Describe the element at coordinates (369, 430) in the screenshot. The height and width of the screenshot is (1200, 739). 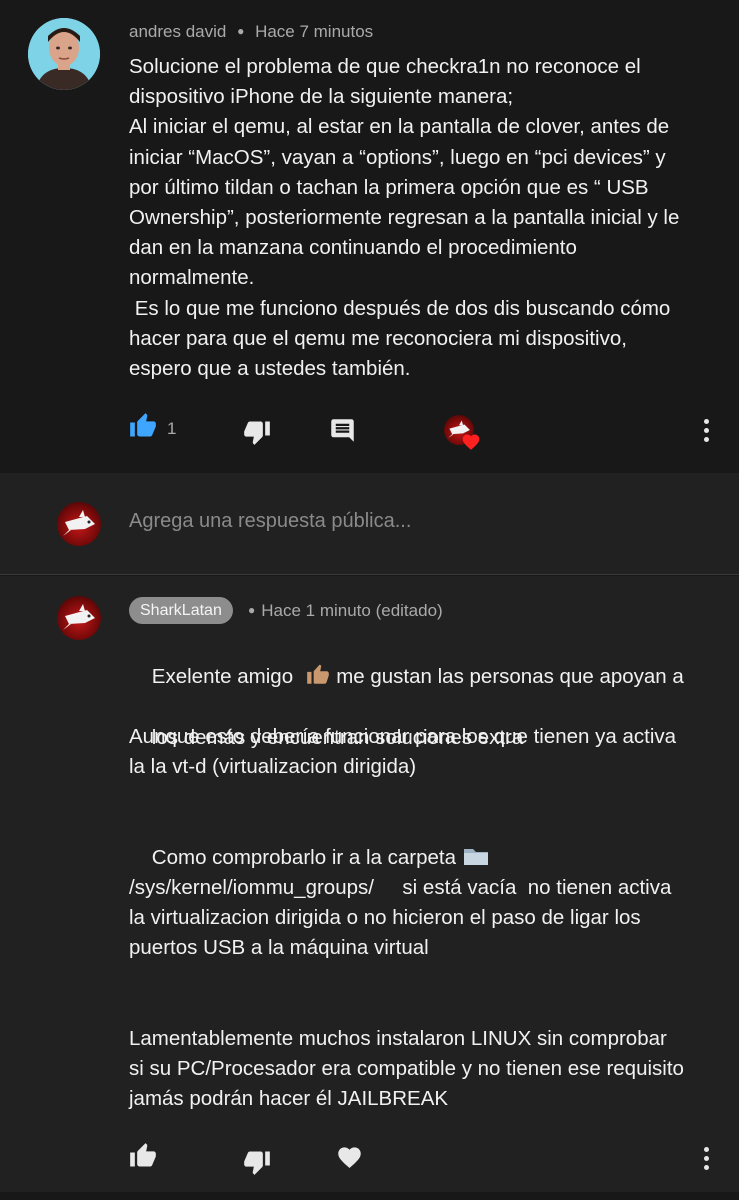
I see `comment-actions: 1` at that location.